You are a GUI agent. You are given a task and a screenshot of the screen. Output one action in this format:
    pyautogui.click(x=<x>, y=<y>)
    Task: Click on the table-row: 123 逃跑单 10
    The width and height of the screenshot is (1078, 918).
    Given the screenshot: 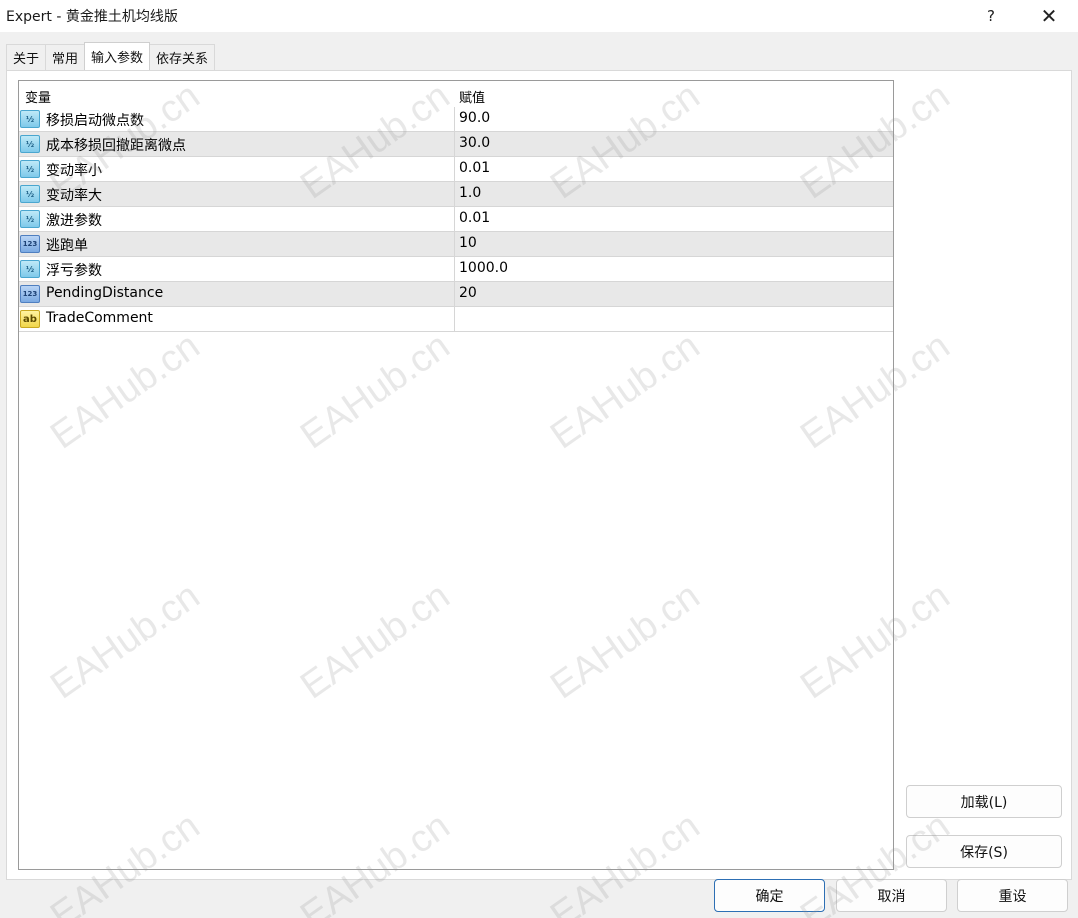 What is the action you would take?
    pyautogui.click(x=456, y=244)
    